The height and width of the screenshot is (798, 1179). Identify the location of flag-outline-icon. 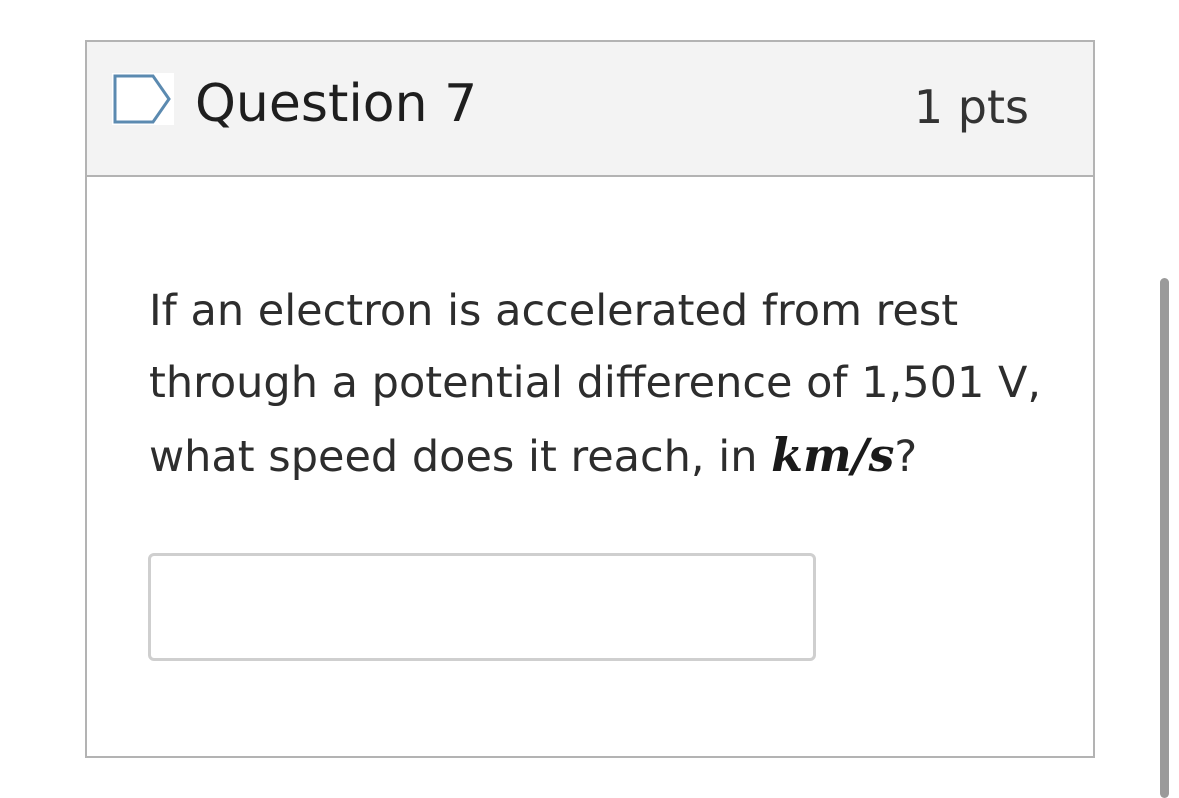
(143, 99).